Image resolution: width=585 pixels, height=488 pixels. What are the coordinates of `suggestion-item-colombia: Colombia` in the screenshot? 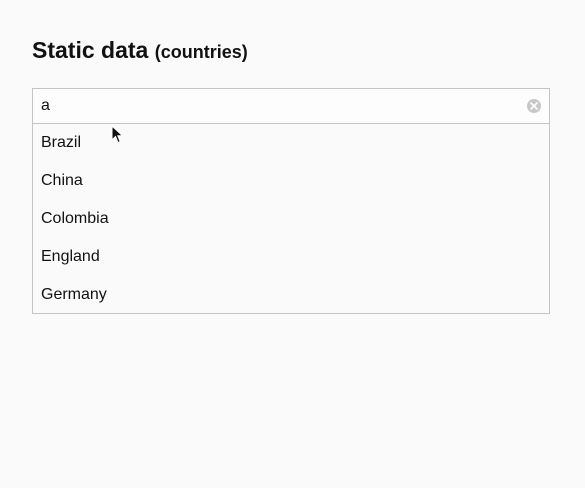 It's located at (291, 219).